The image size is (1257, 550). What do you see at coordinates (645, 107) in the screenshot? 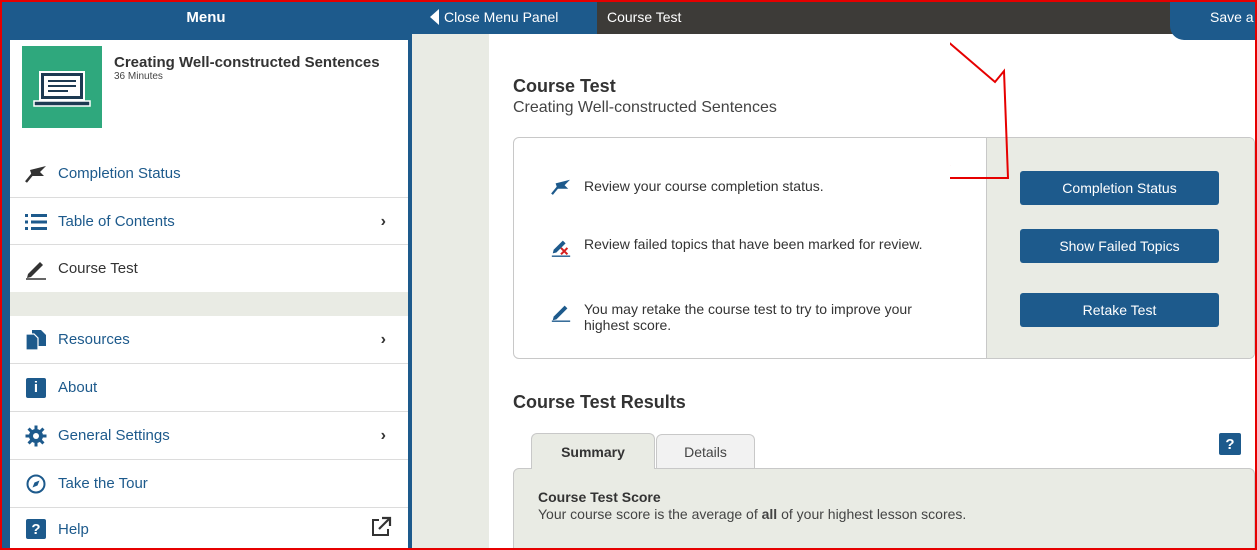
I see `page-subtitle: Creating Well-constructed Sentences` at bounding box center [645, 107].